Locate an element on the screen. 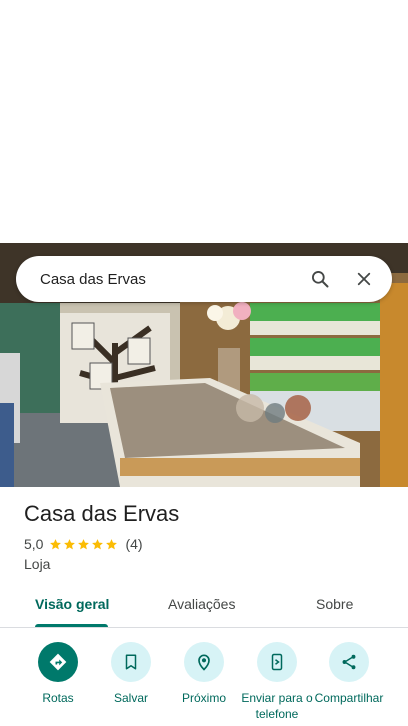 This screenshot has height=726, width=408. directions-button: Rotas is located at coordinates (58, 674).